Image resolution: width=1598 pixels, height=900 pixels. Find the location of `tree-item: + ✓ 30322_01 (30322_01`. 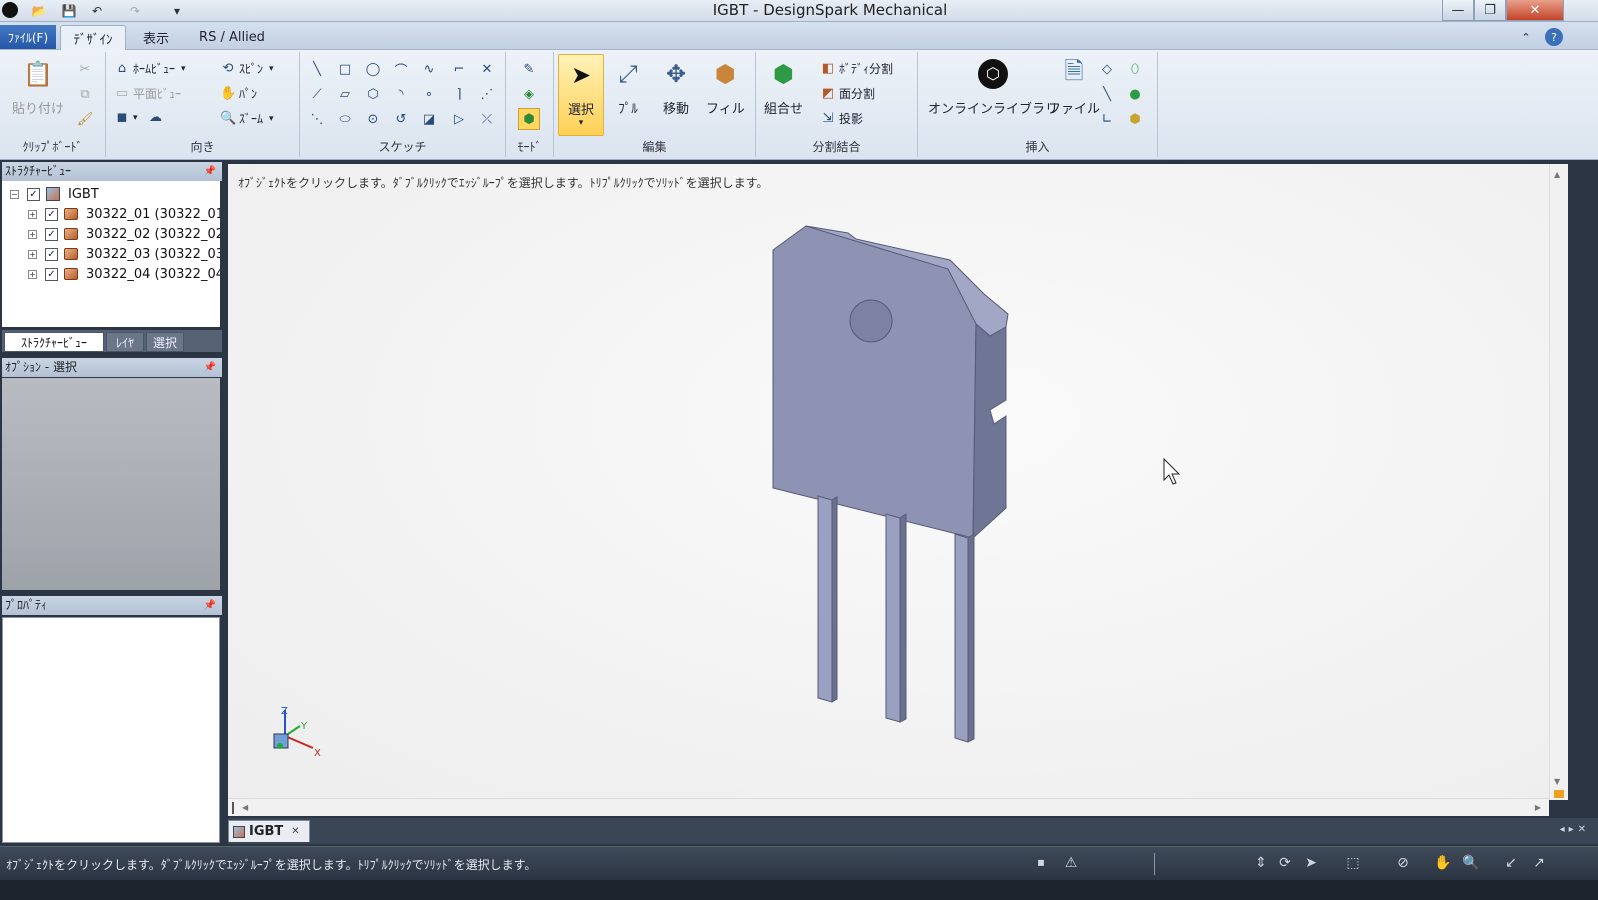

tree-item: + ✓ 30322_01 (30322_01 is located at coordinates (124, 214).